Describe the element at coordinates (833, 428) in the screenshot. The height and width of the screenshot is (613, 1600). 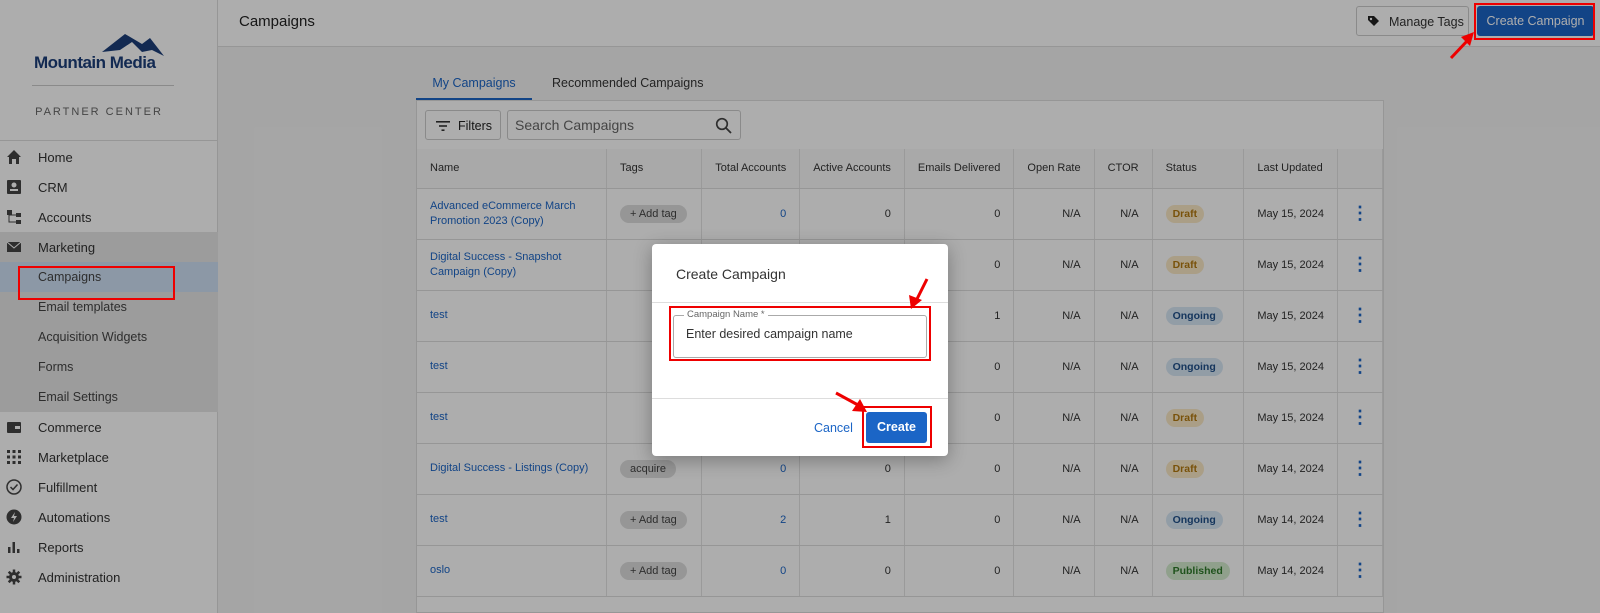
I see `cancel-button: Cancel` at that location.